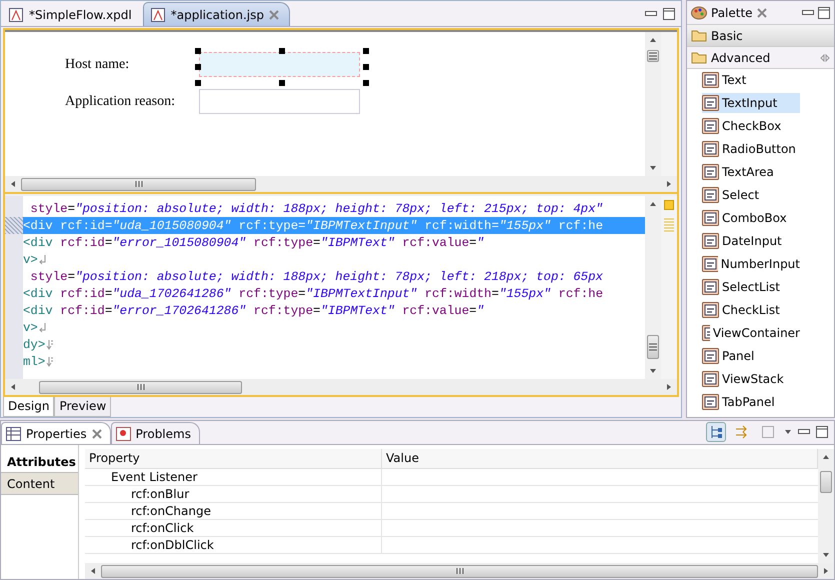 The width and height of the screenshot is (835, 580). I want to click on tree-icon, so click(716, 432).